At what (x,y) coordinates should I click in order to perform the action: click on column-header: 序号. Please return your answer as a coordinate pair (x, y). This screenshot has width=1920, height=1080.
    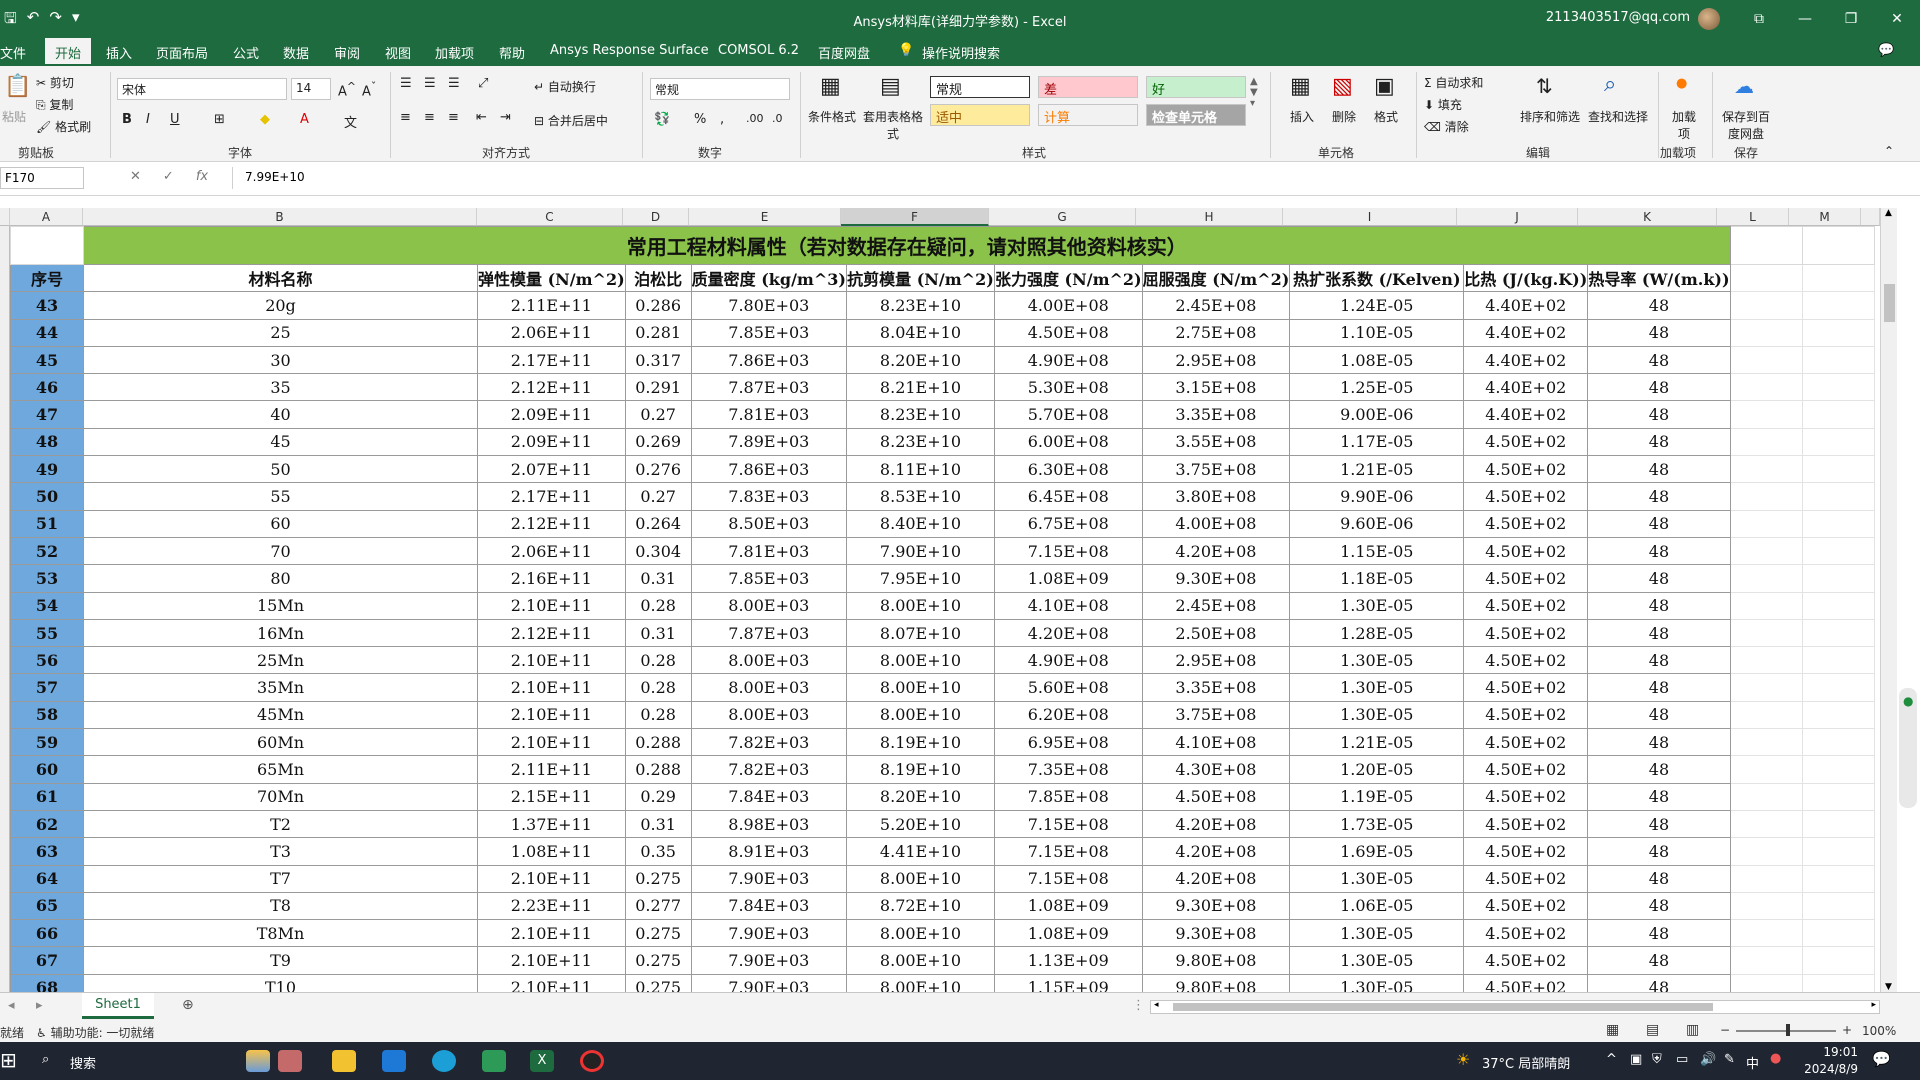
    Looking at the image, I should click on (47, 278).